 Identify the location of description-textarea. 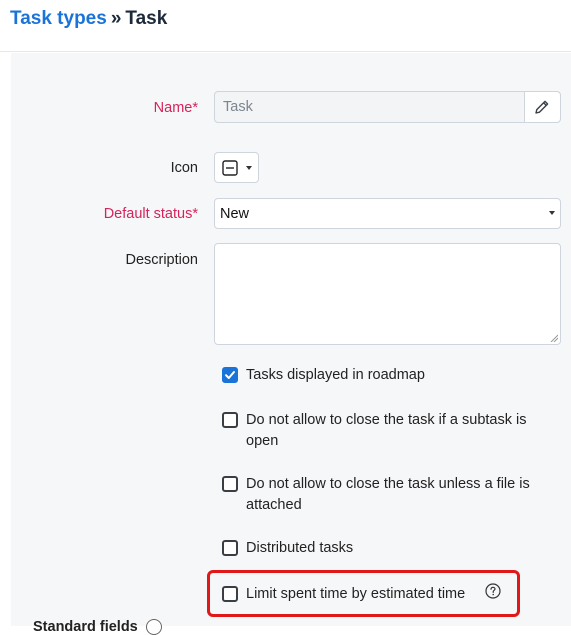
(387, 294).